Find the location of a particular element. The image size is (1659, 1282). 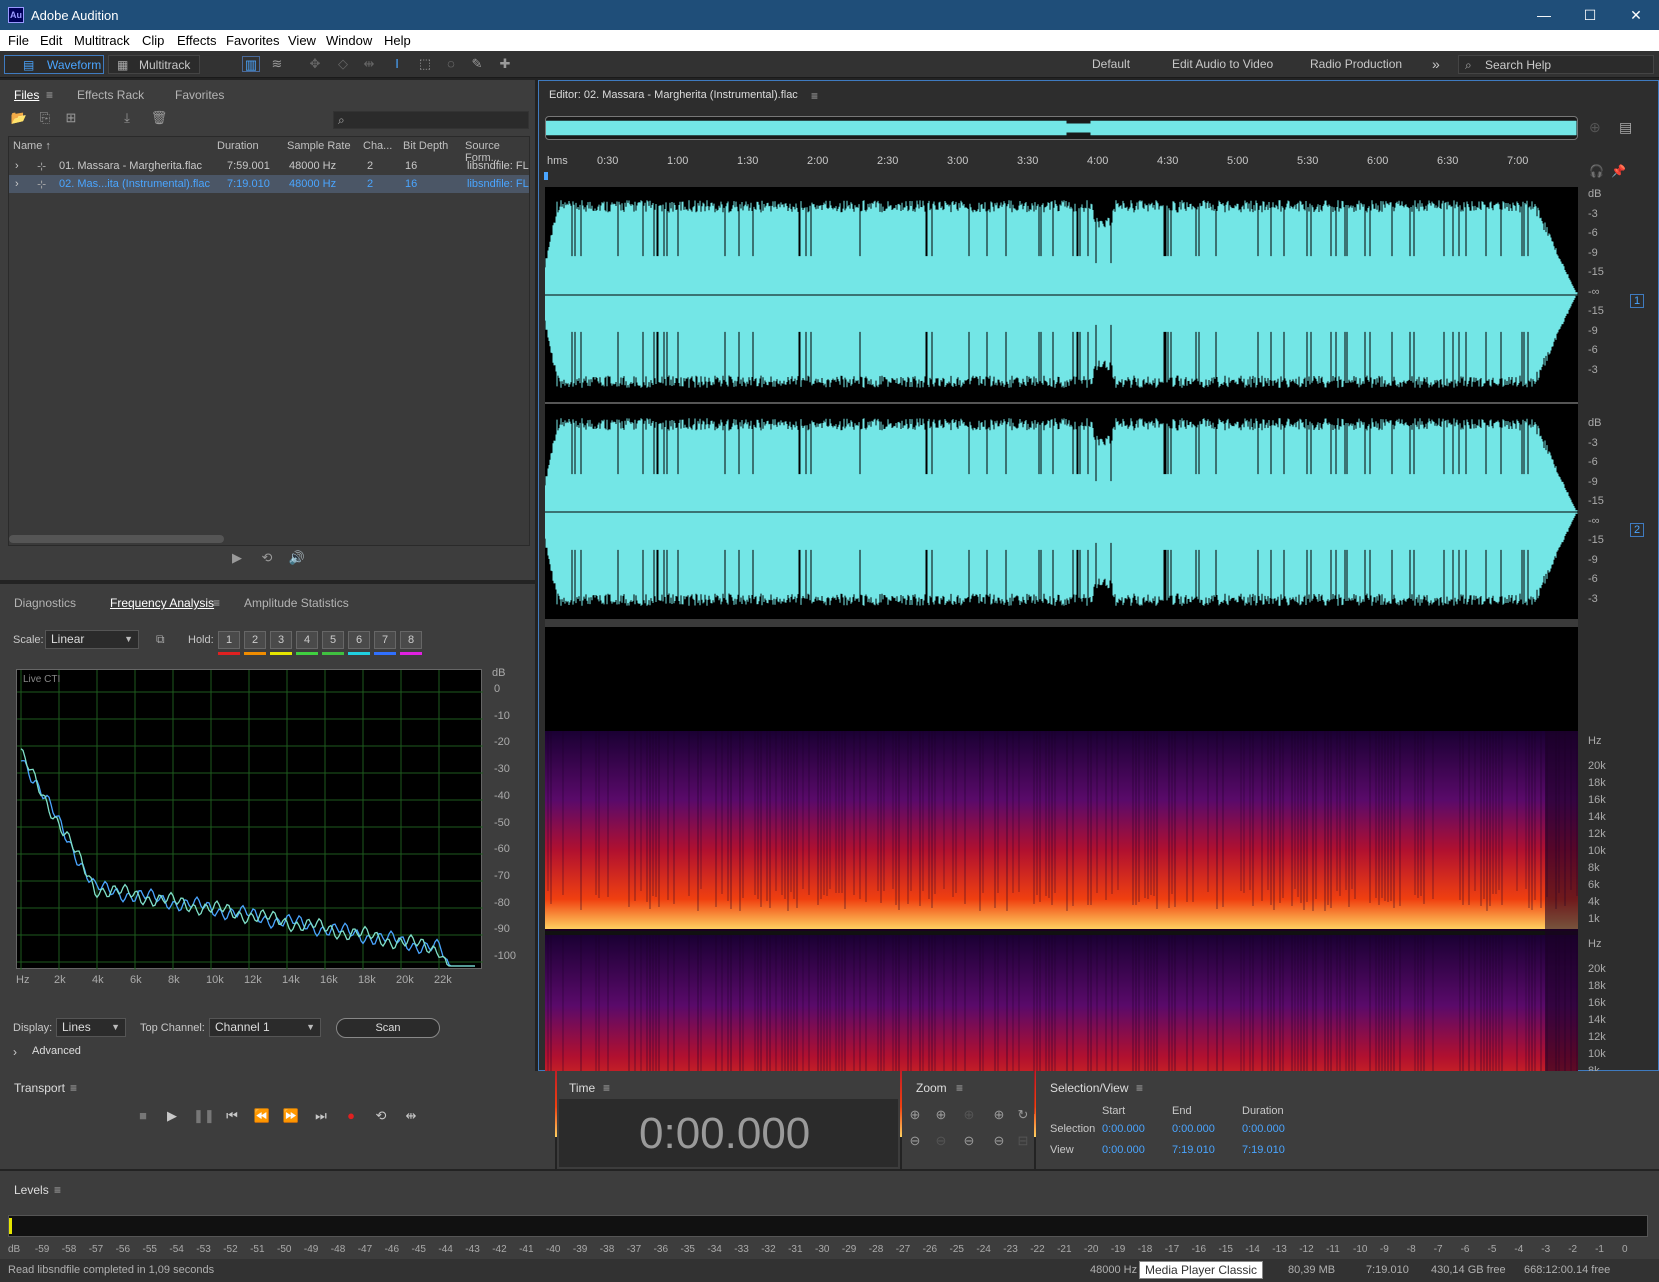

time-selection-tool-icon: I is located at coordinates (397, 64).